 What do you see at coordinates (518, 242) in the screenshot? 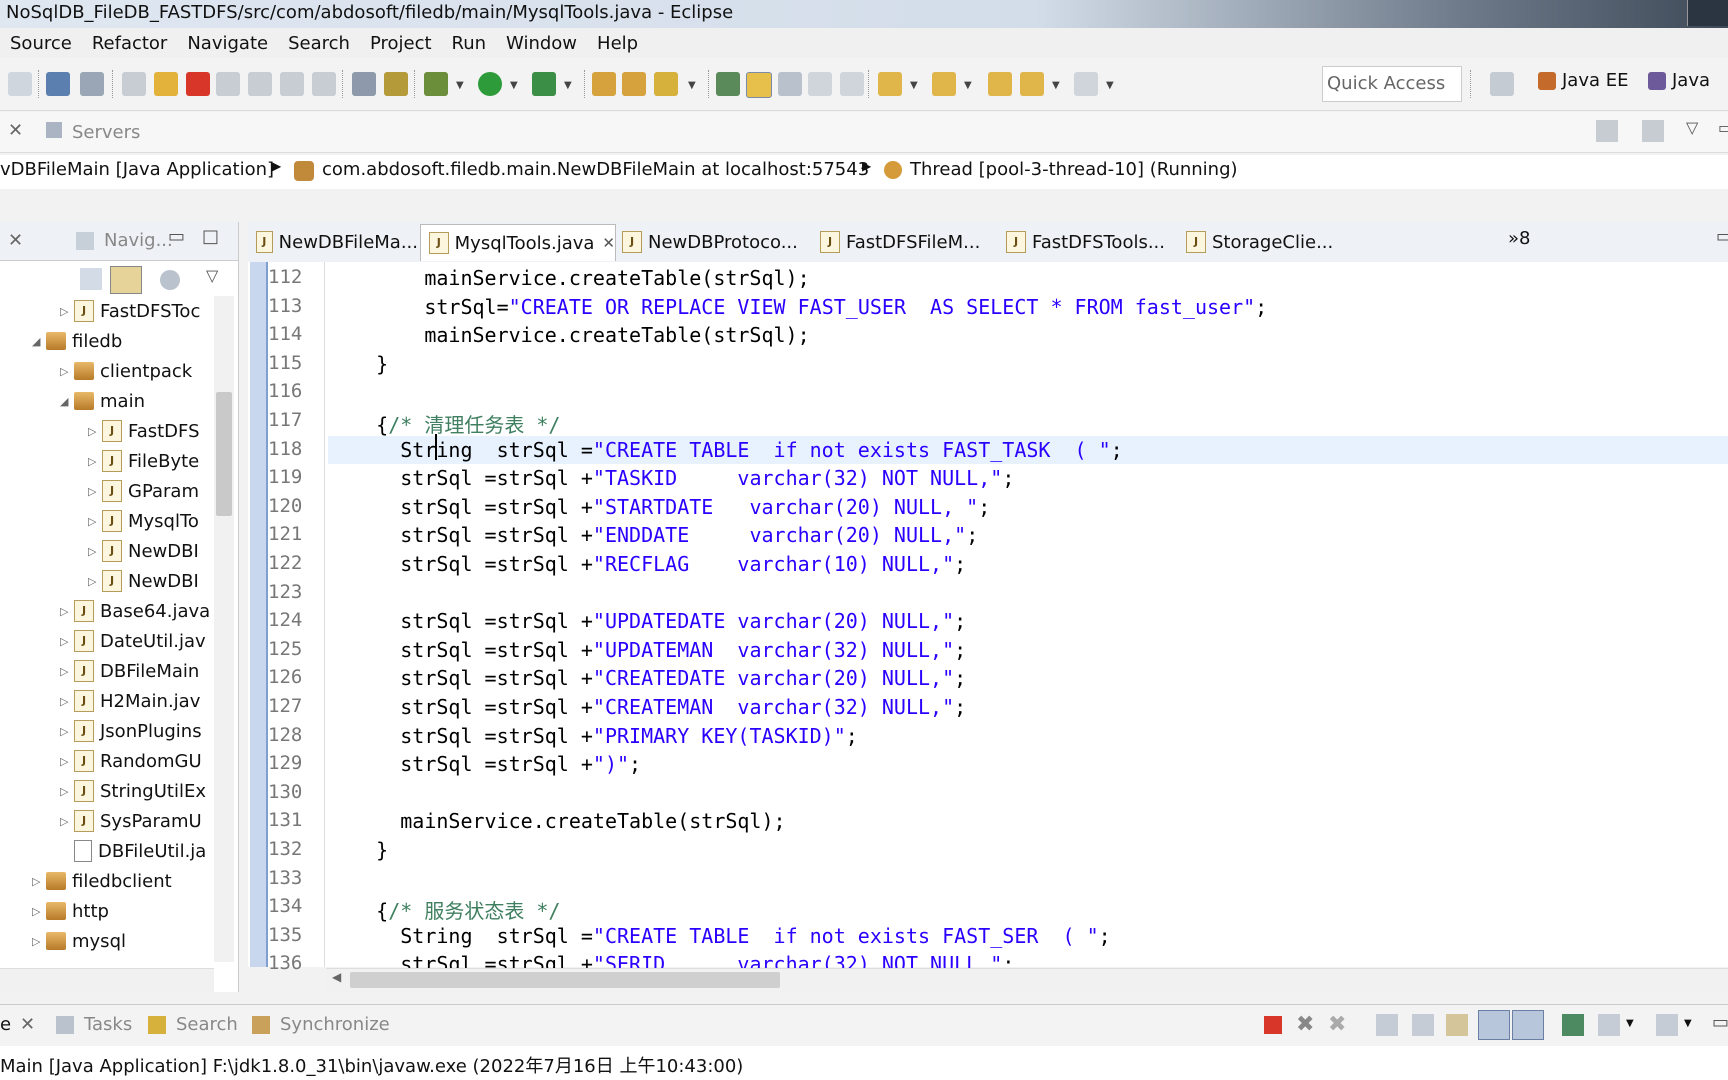
I see `editor-tab: J MysqlTools.java ✕` at bounding box center [518, 242].